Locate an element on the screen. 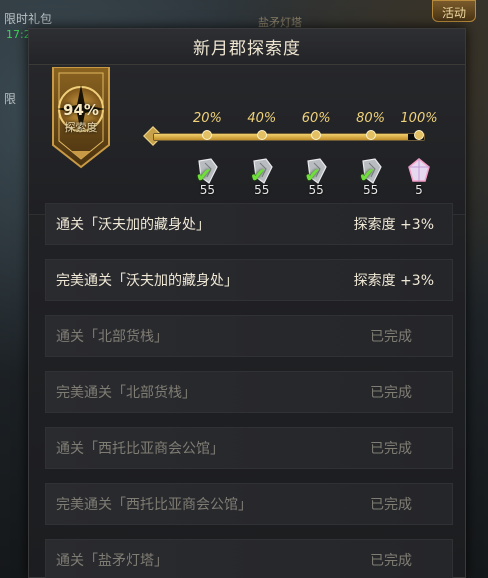 The height and width of the screenshot is (578, 488). milestone-label: 20% is located at coordinates (207, 118).